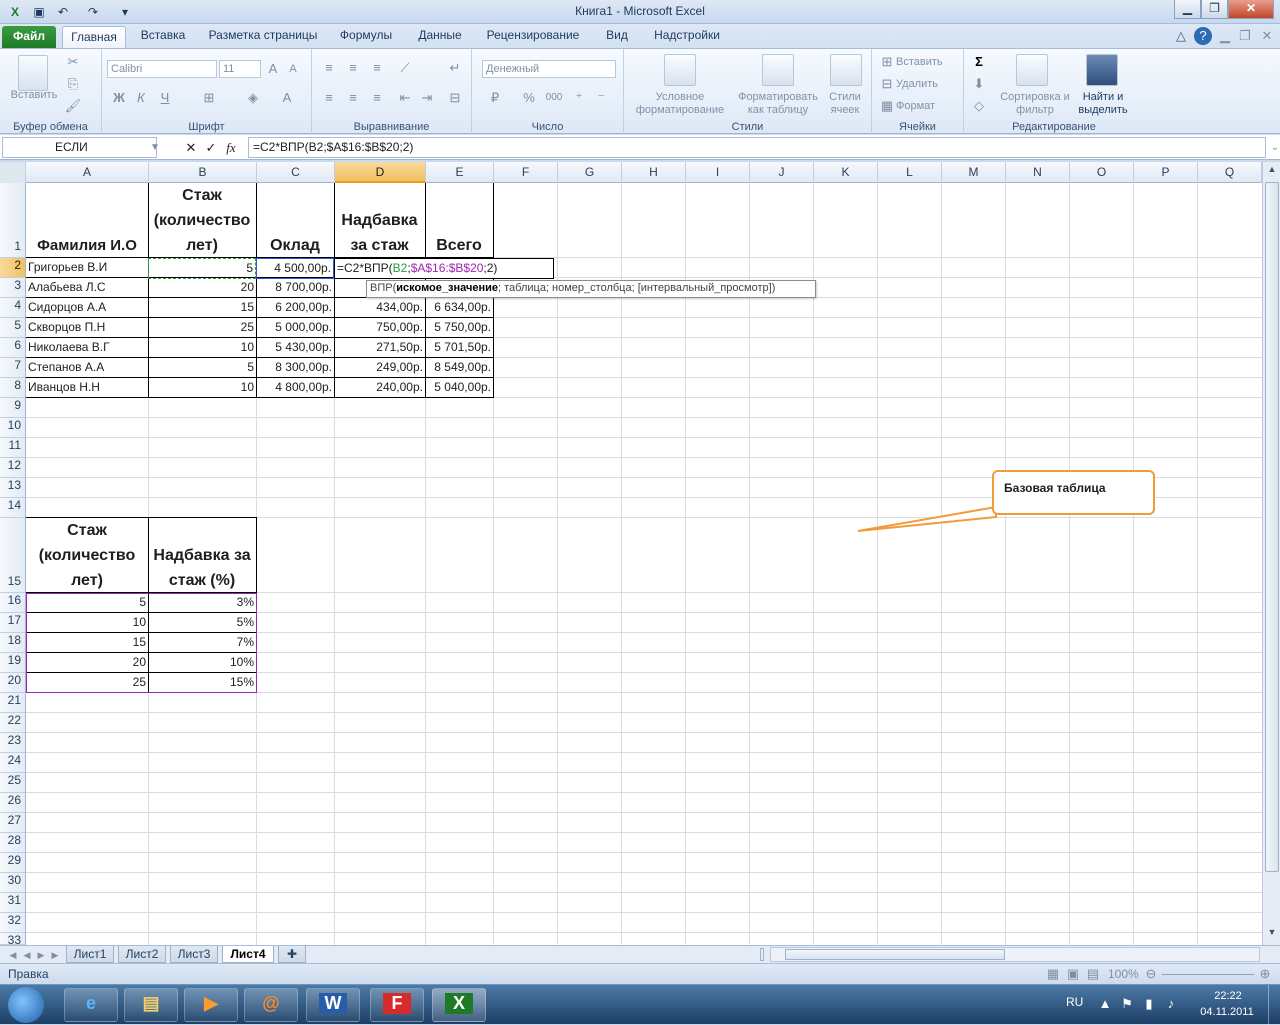 The width and height of the screenshot is (1280, 1025). What do you see at coordinates (526, 172) in the screenshot?
I see `column-header-f: F` at bounding box center [526, 172].